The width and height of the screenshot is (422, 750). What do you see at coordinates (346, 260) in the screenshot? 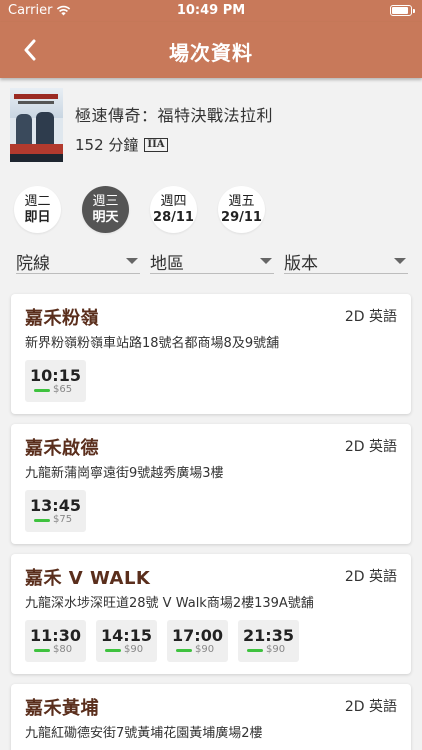
I see `version-dropdown: 版本` at bounding box center [346, 260].